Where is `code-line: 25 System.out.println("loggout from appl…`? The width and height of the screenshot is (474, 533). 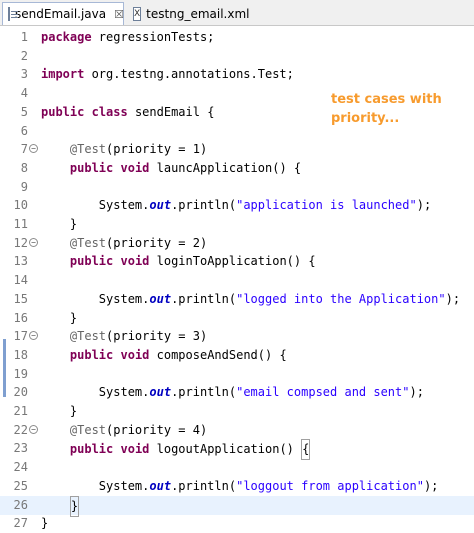
code-line: 25 System.out.println("loggout from appl… is located at coordinates (237, 486).